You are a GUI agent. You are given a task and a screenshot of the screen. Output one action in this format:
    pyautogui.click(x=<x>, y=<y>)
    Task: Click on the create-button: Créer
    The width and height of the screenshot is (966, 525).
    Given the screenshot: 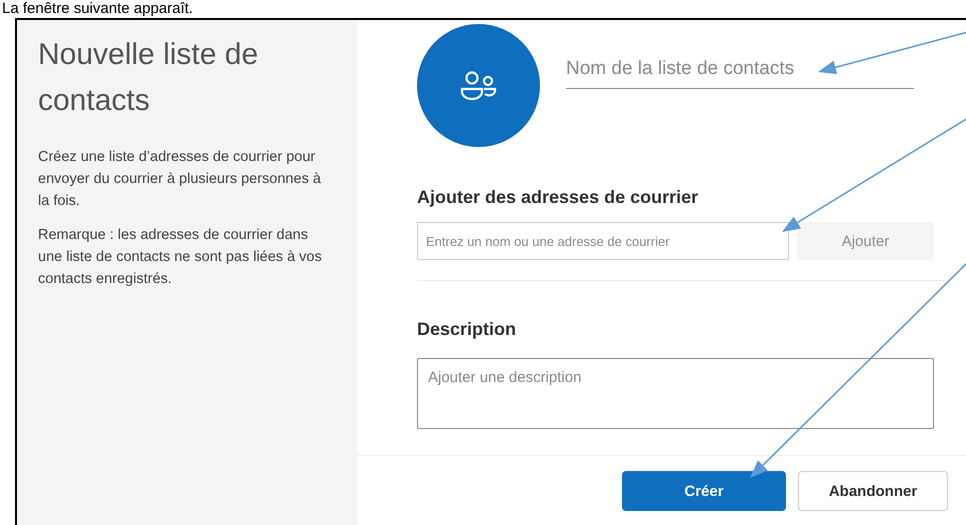 What is the action you would take?
    pyautogui.click(x=704, y=491)
    